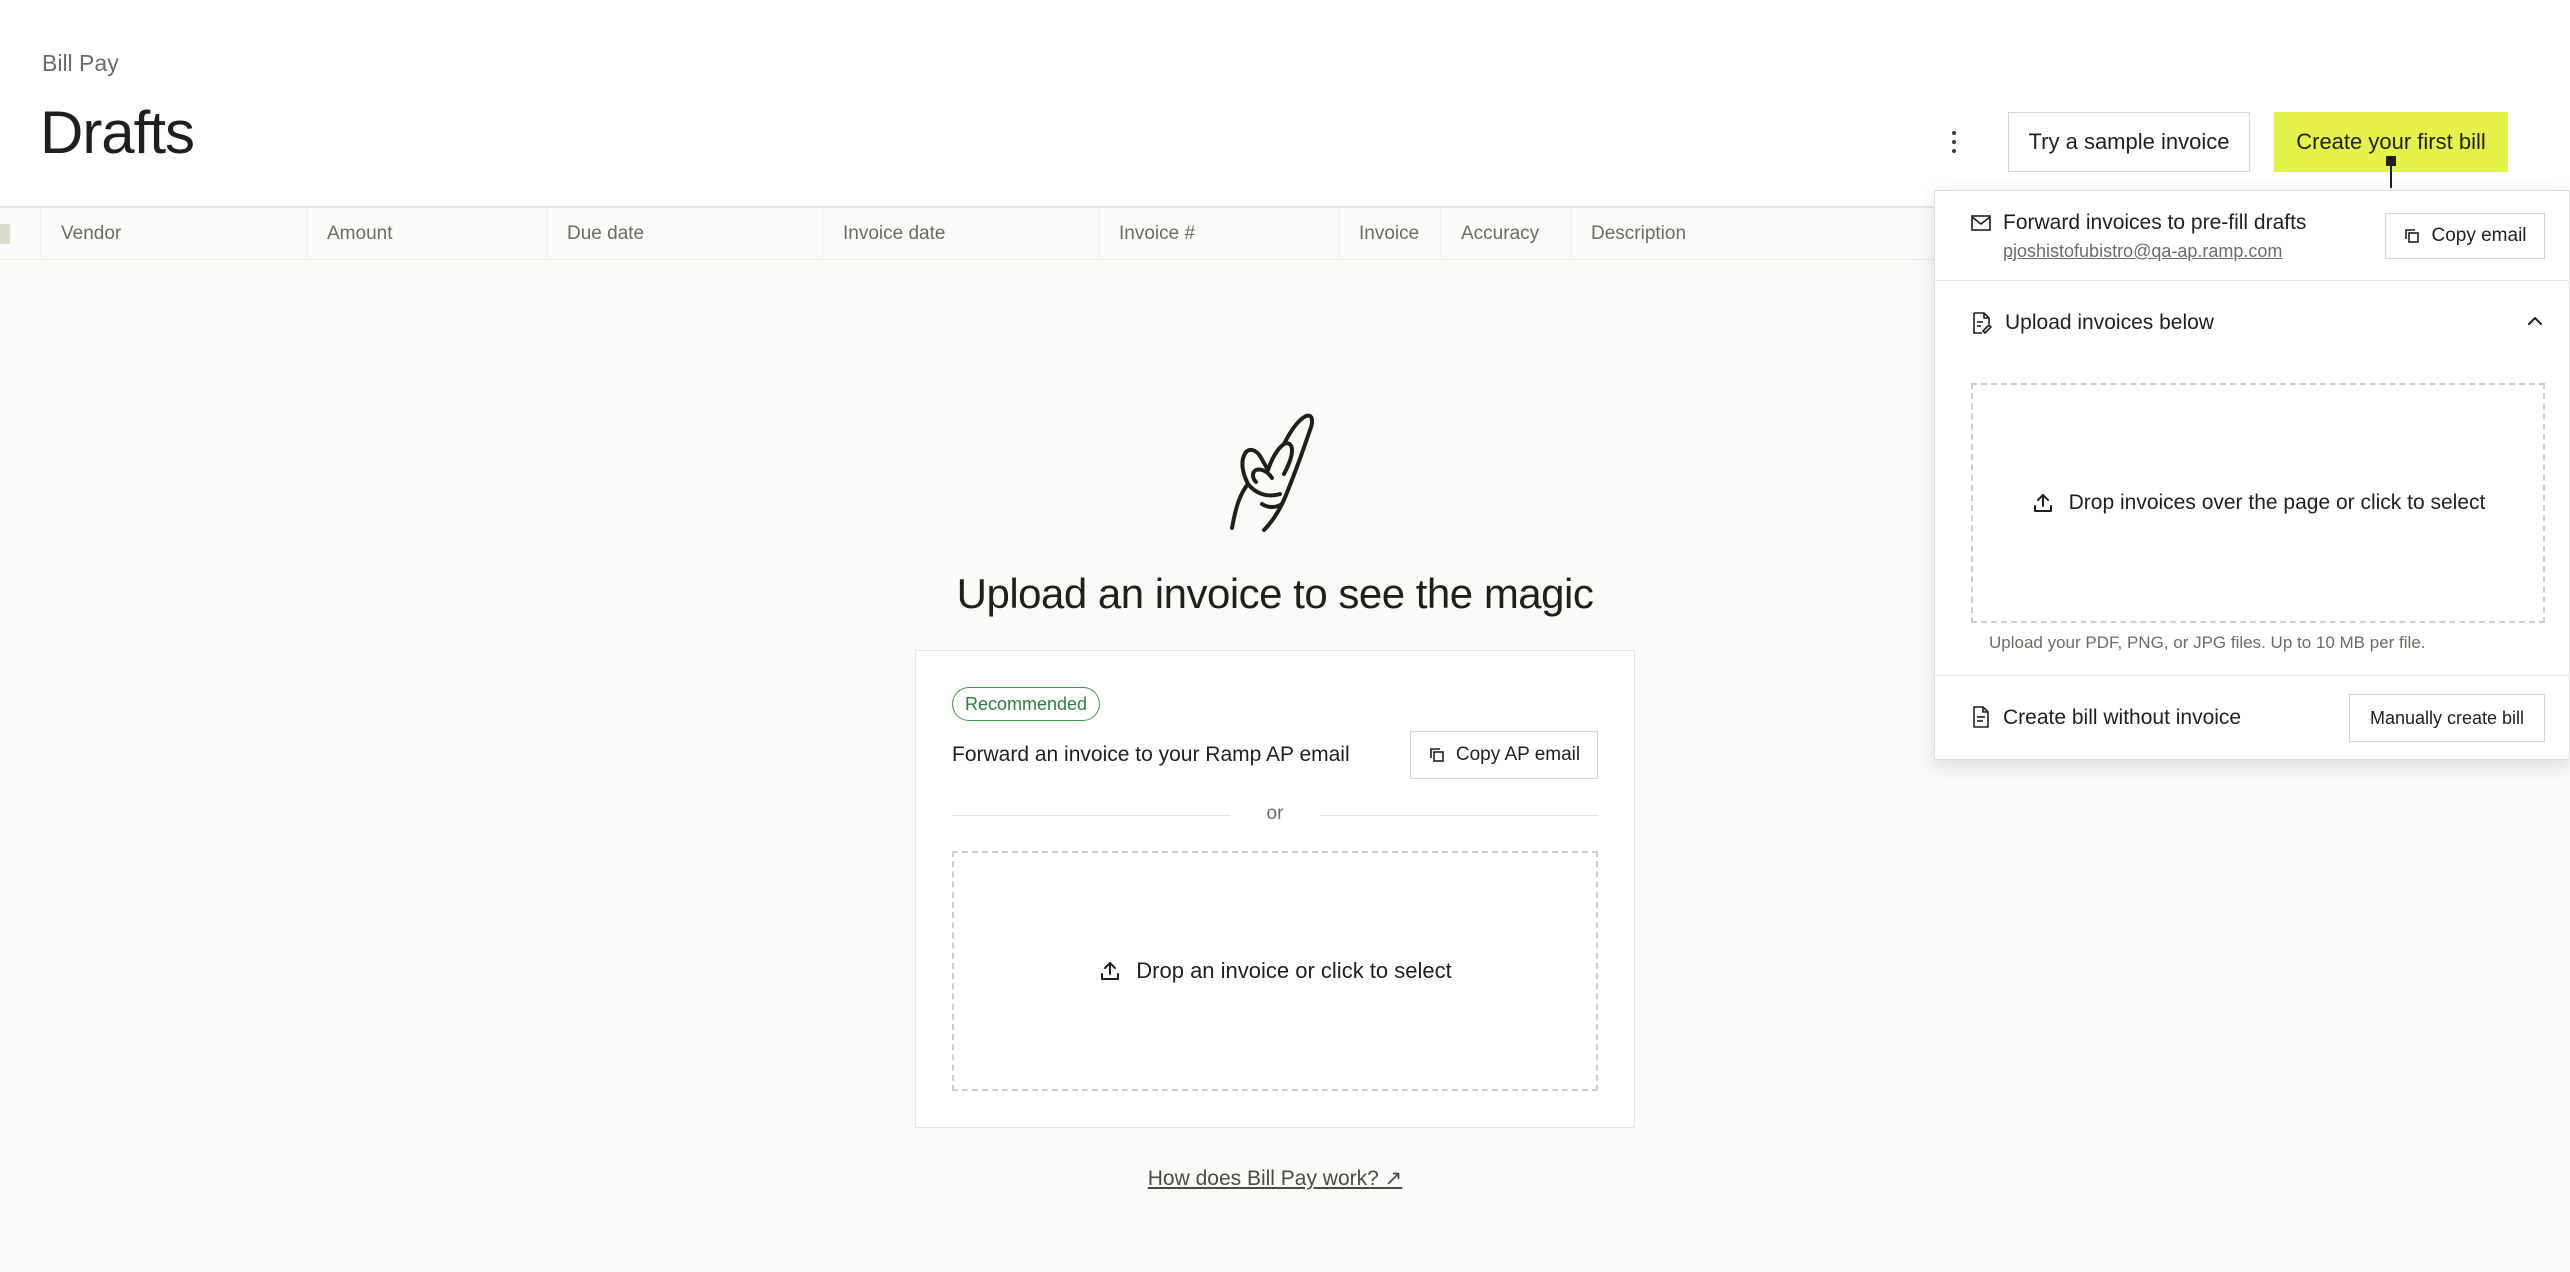 This screenshot has height=1272, width=2570. What do you see at coordinates (1954, 142) in the screenshot?
I see `vertical-ellipsis-icon` at bounding box center [1954, 142].